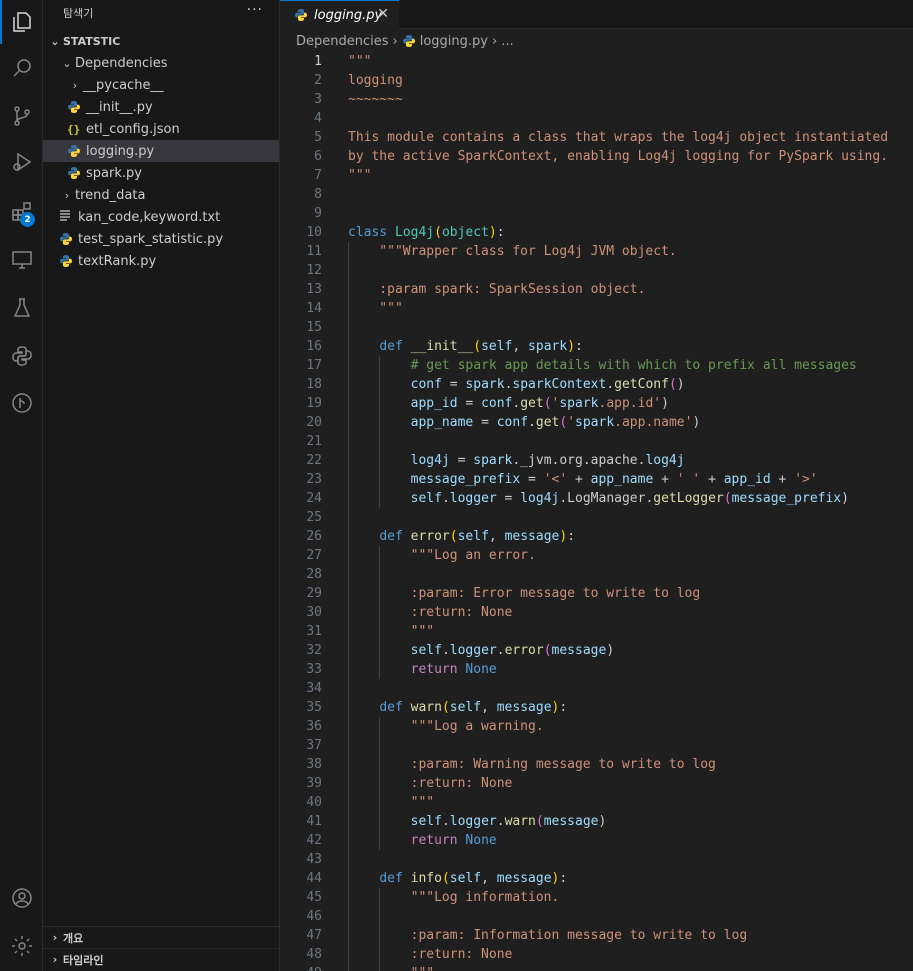  I want to click on code-line: 34, so click(596, 688).